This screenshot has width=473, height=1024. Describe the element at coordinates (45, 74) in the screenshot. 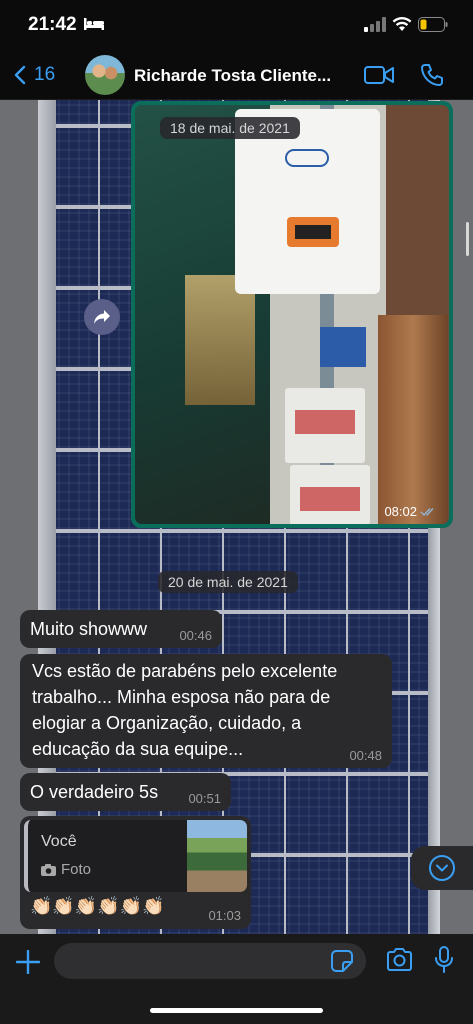

I see `unread-count: 16` at that location.